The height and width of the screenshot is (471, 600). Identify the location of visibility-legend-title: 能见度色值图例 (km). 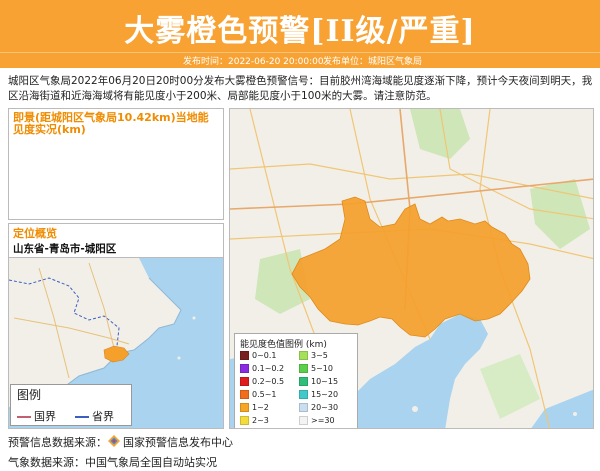
(283, 345).